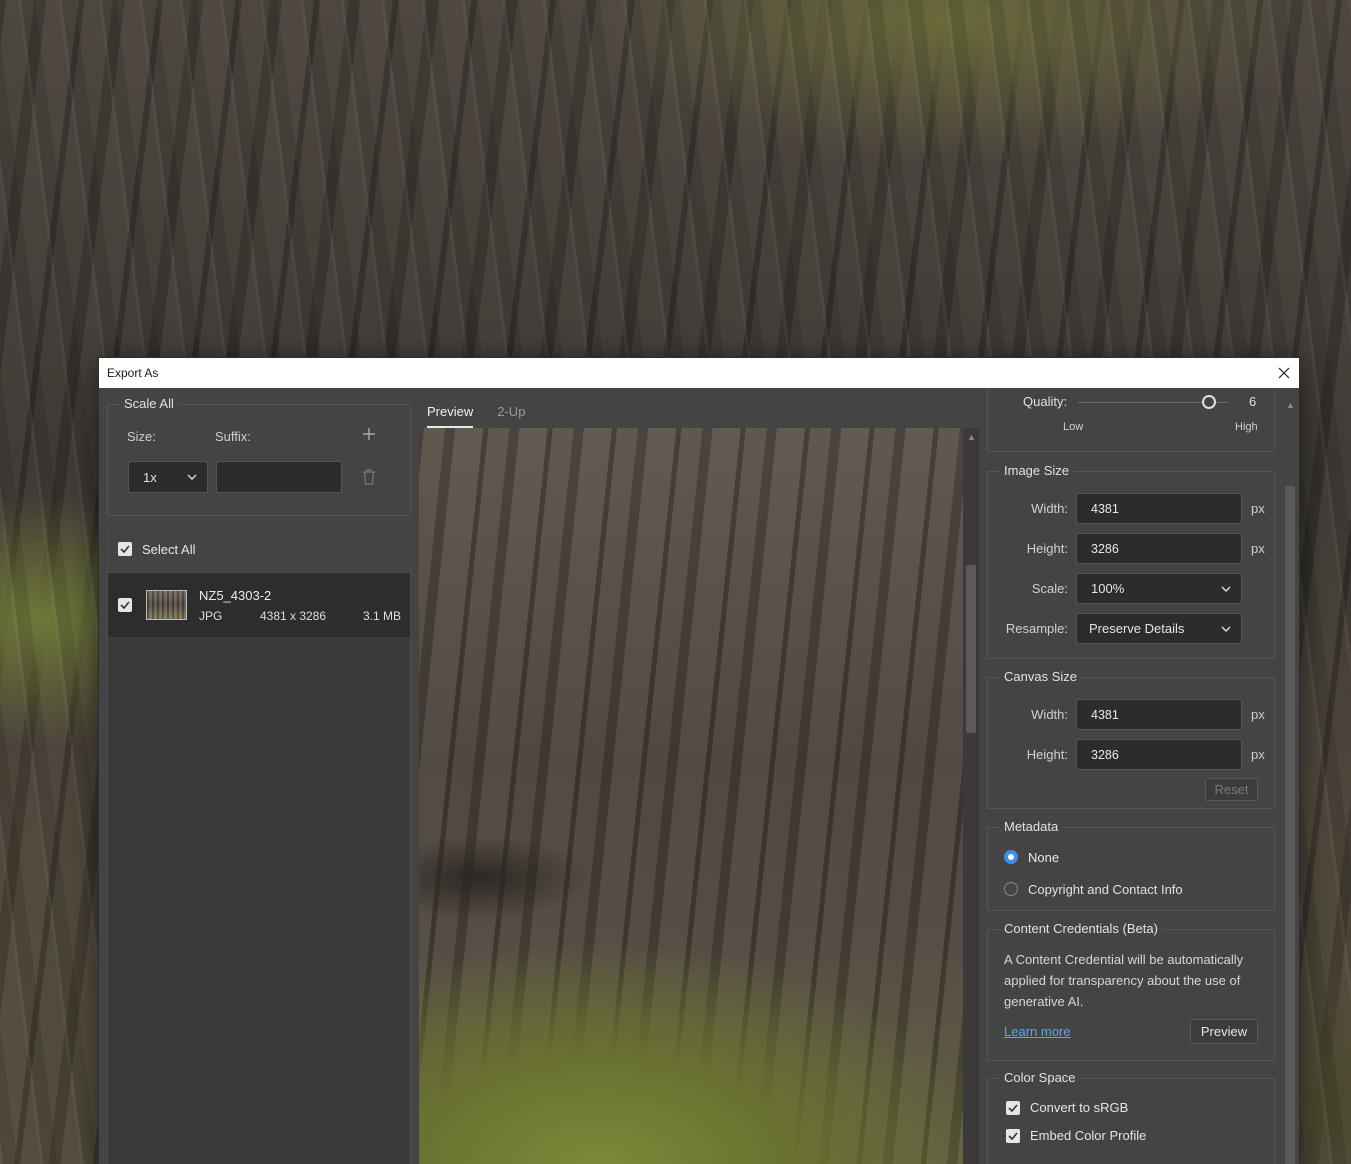 The height and width of the screenshot is (1164, 1351). Describe the element at coordinates (1044, 1001) in the screenshot. I see `content-credentials-line-3: generative AI.` at that location.